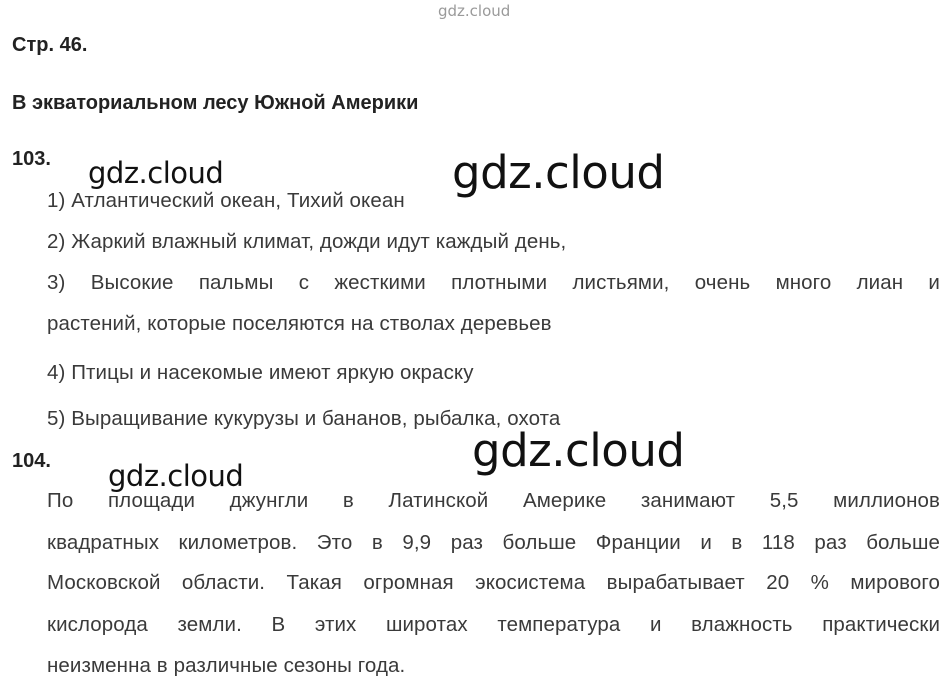 The height and width of the screenshot is (691, 952). What do you see at coordinates (50, 45) in the screenshot?
I see `page-label: Стр. 46.` at bounding box center [50, 45].